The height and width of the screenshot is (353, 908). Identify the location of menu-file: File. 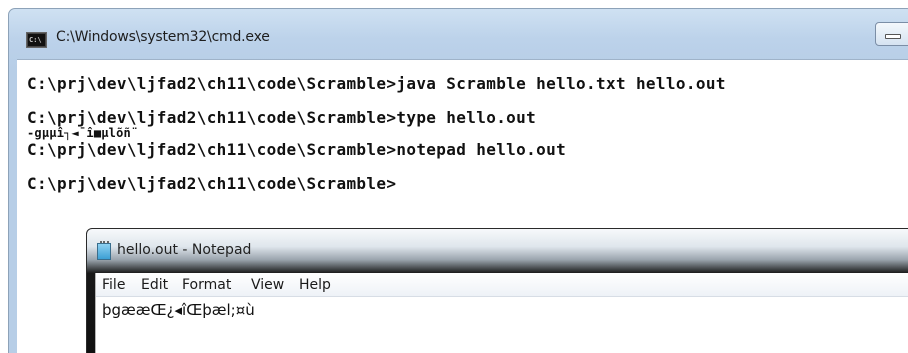
(113, 285).